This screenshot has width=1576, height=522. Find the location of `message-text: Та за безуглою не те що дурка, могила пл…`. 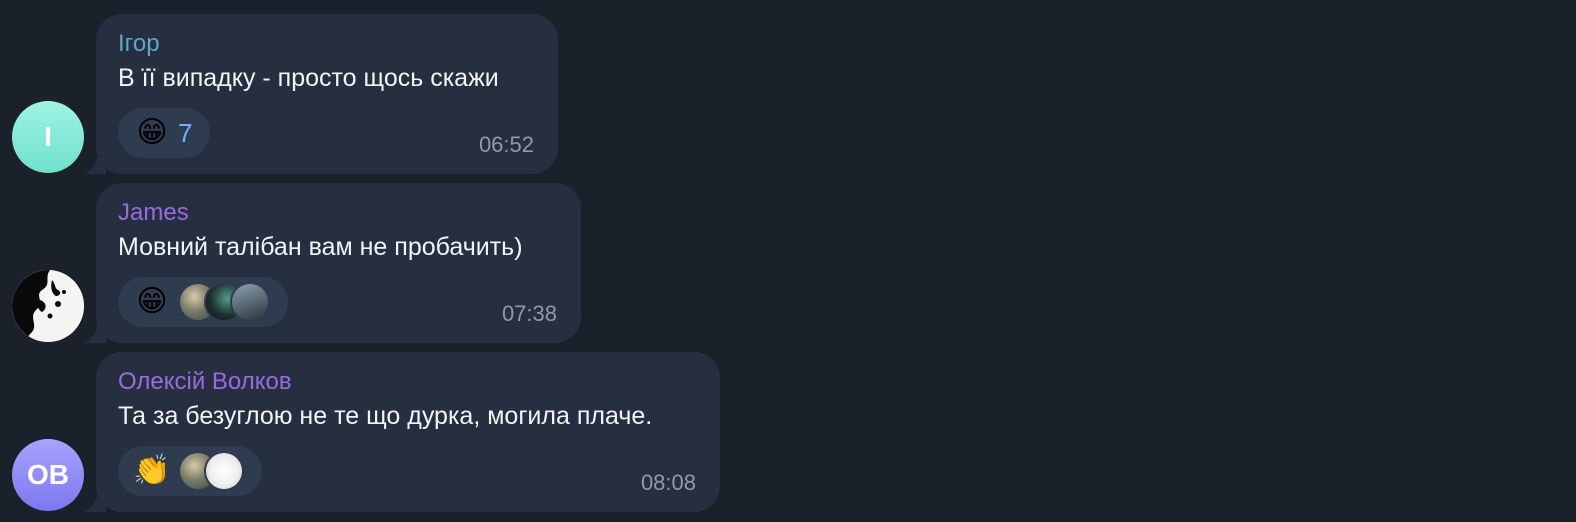

message-text: Та за безуглою не те що дурка, могила пл… is located at coordinates (385, 416).